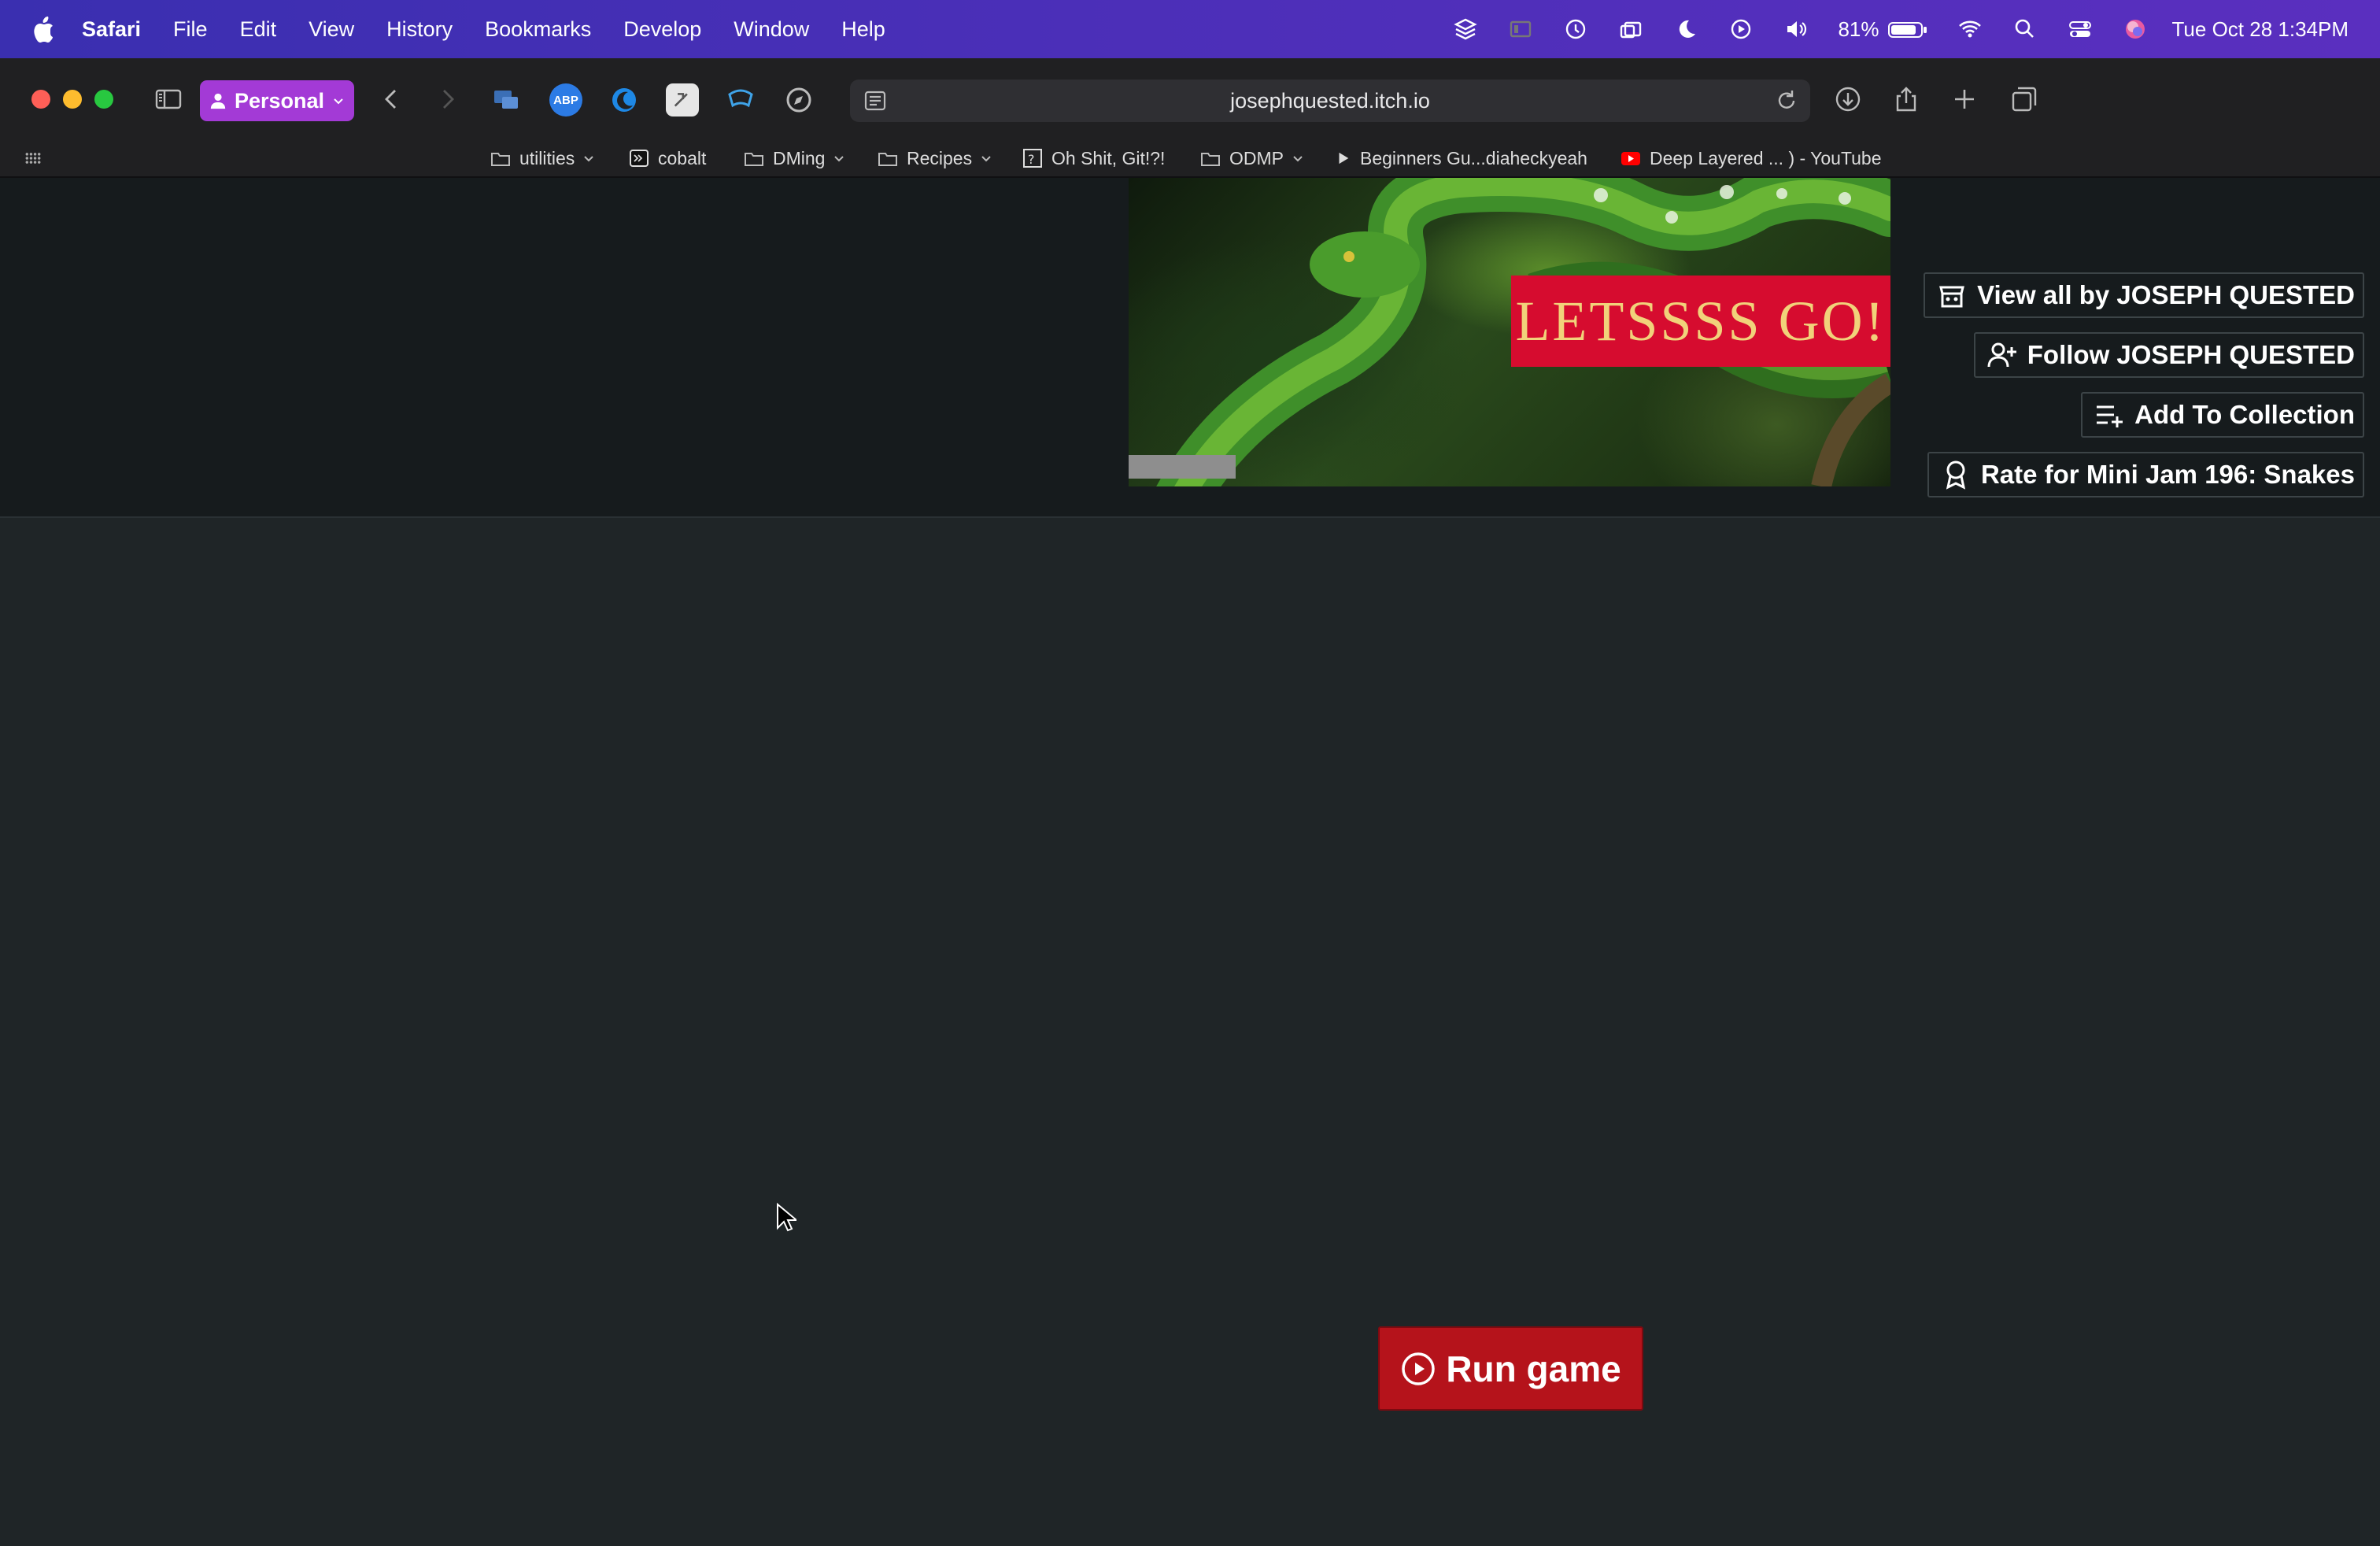  What do you see at coordinates (863, 29) in the screenshot?
I see `menu-help: Help` at bounding box center [863, 29].